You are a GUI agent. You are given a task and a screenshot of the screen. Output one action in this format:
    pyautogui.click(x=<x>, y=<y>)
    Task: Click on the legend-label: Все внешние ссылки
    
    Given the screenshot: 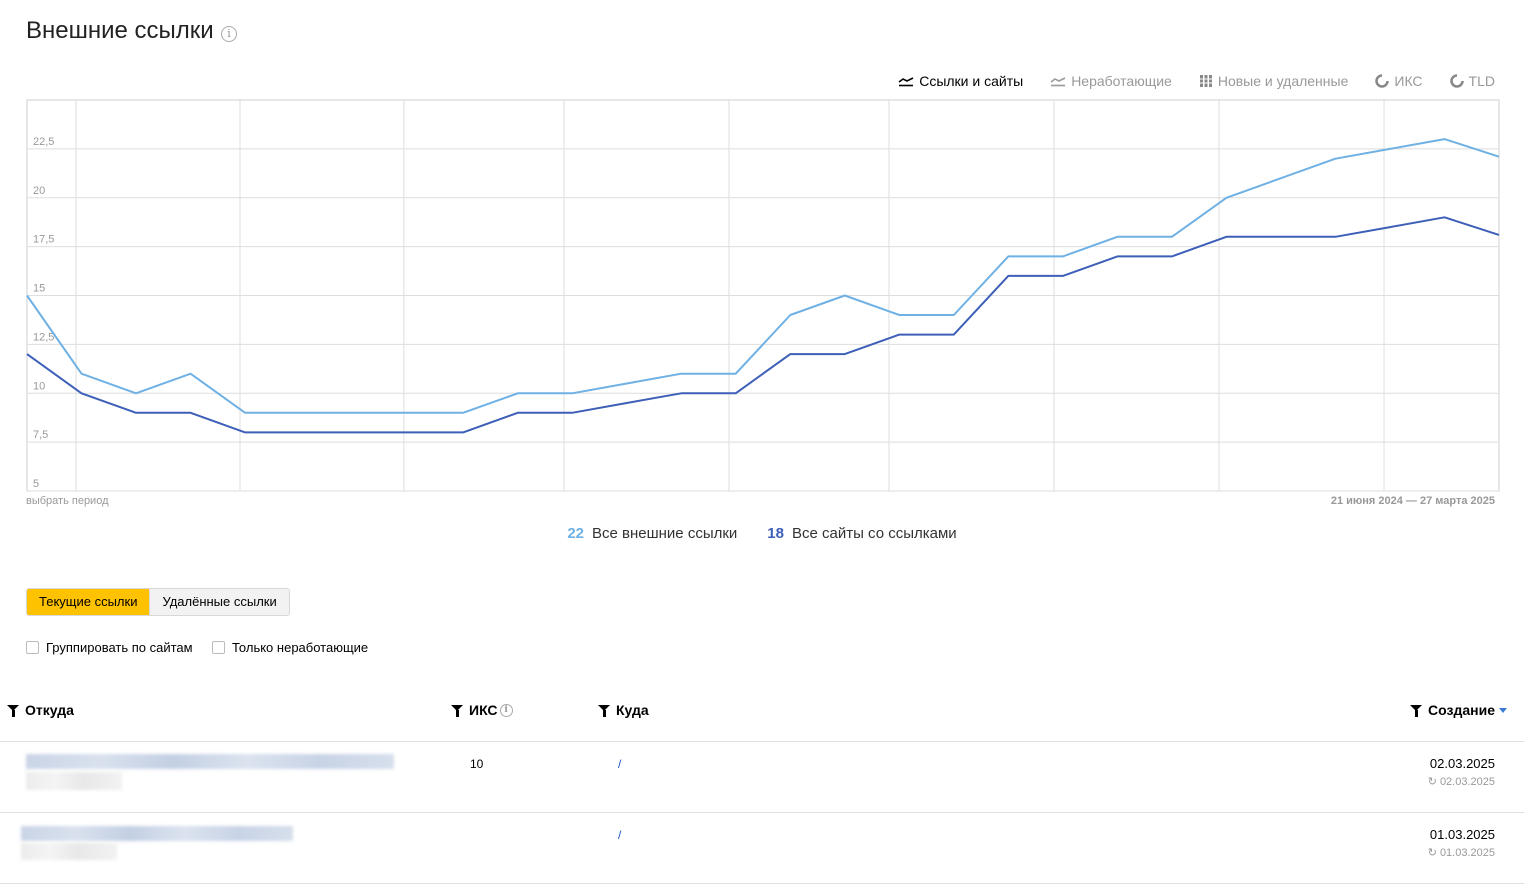 What is the action you would take?
    pyautogui.click(x=665, y=533)
    